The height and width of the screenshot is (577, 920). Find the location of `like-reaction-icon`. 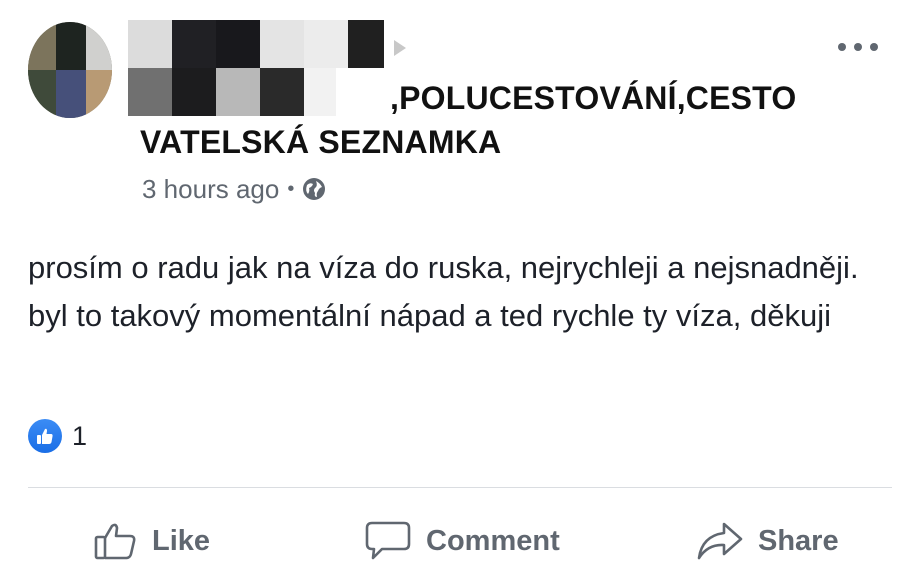

like-reaction-icon is located at coordinates (45, 436).